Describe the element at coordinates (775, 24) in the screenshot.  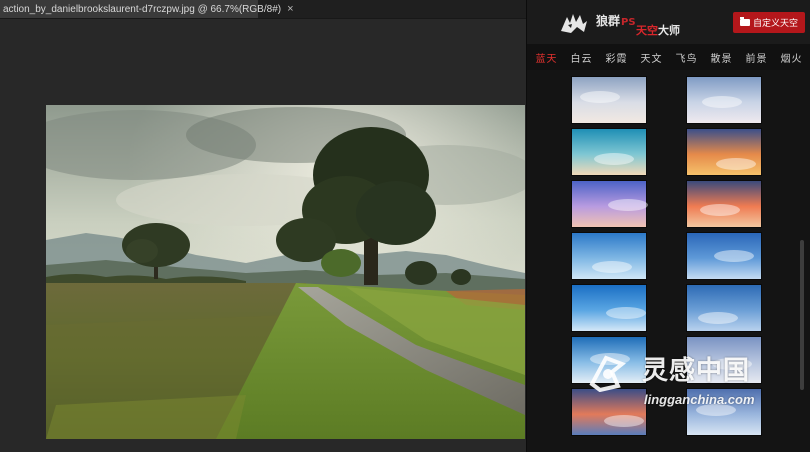
I see `custom-sky-button-label: 自定义天空` at that location.